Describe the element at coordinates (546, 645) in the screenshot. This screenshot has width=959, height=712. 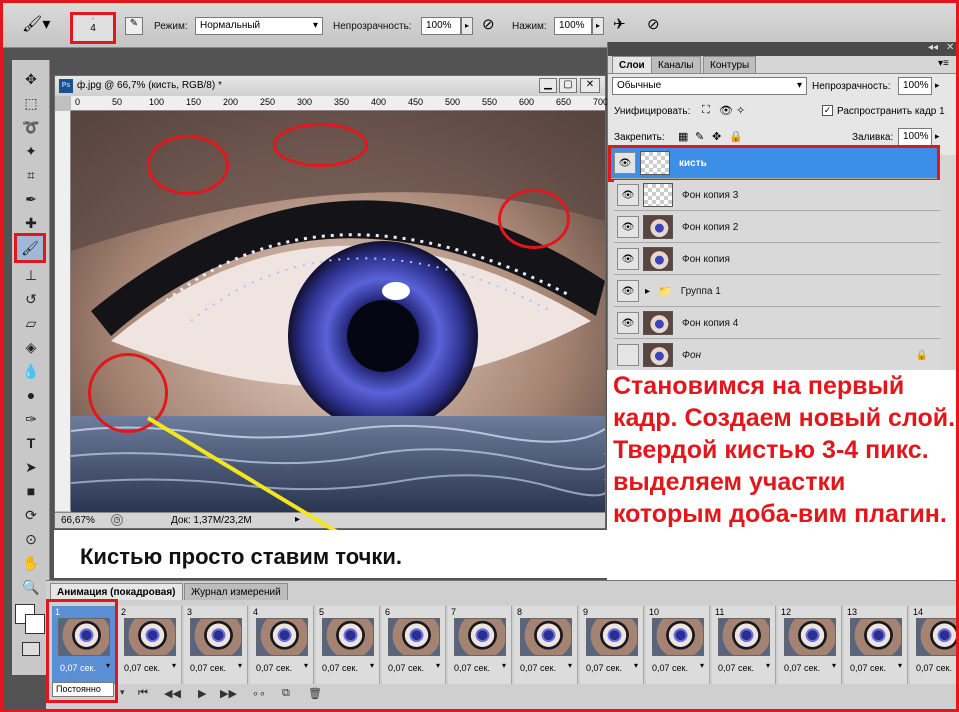
I see `animation-frame: 8 0,07 сек. ▾` at that location.